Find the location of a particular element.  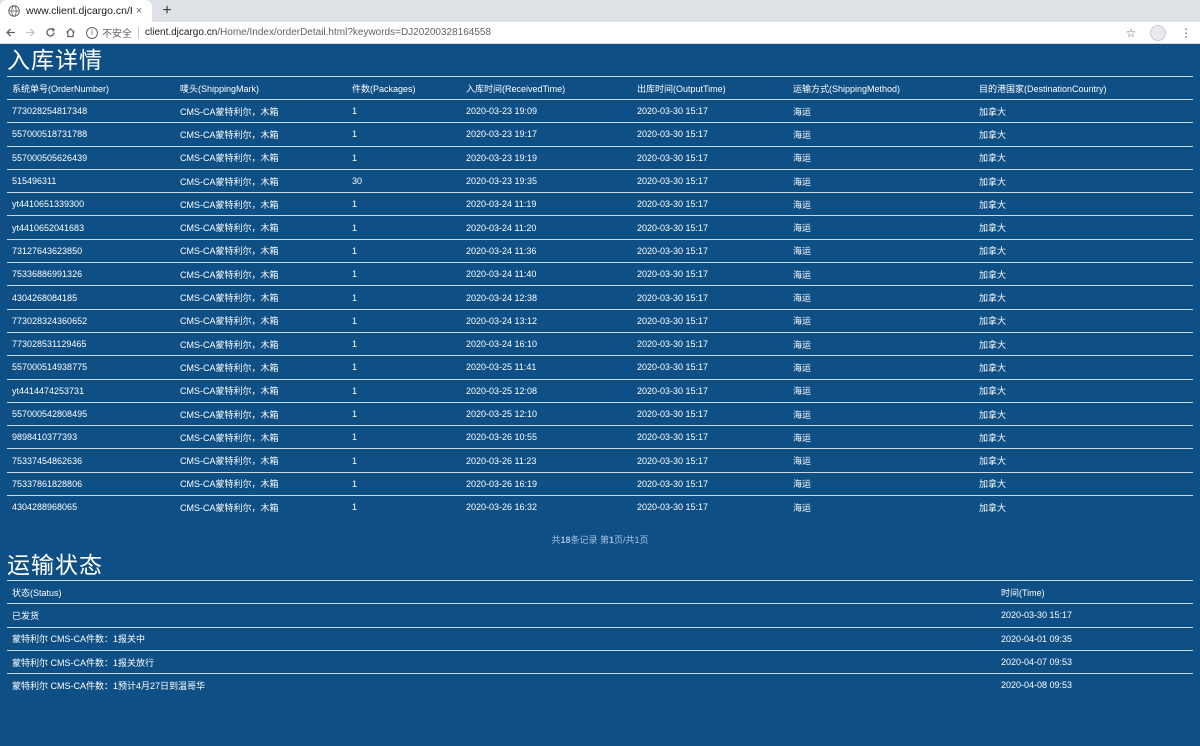

table-cell: 蒙特利尔 CMS-CA件数：1报关放行 is located at coordinates (501, 661).